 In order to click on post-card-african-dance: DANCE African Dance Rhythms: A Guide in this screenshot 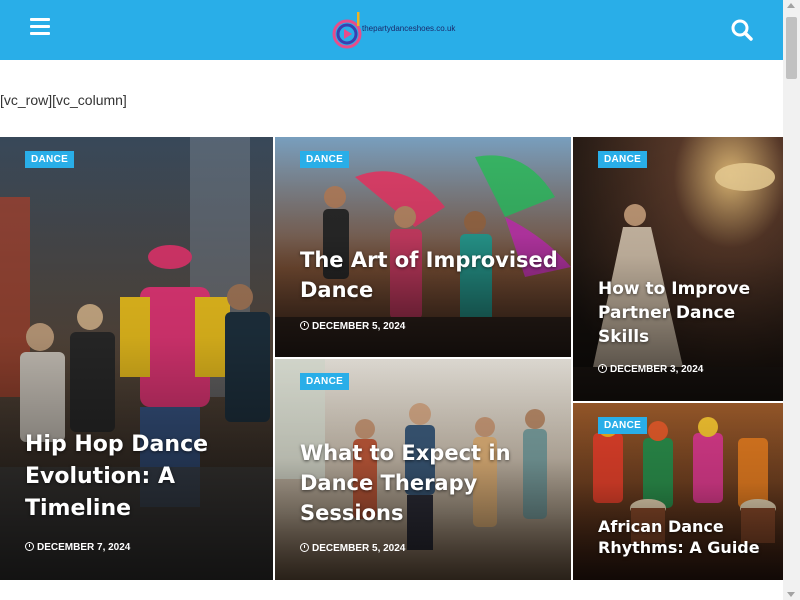, I will do `click(678, 491)`.